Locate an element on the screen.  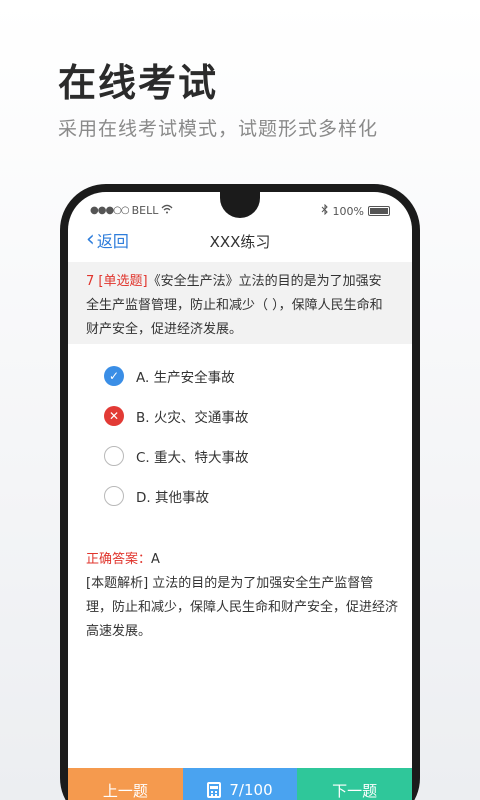
option-label: D. 其他事故 is located at coordinates (172, 498).